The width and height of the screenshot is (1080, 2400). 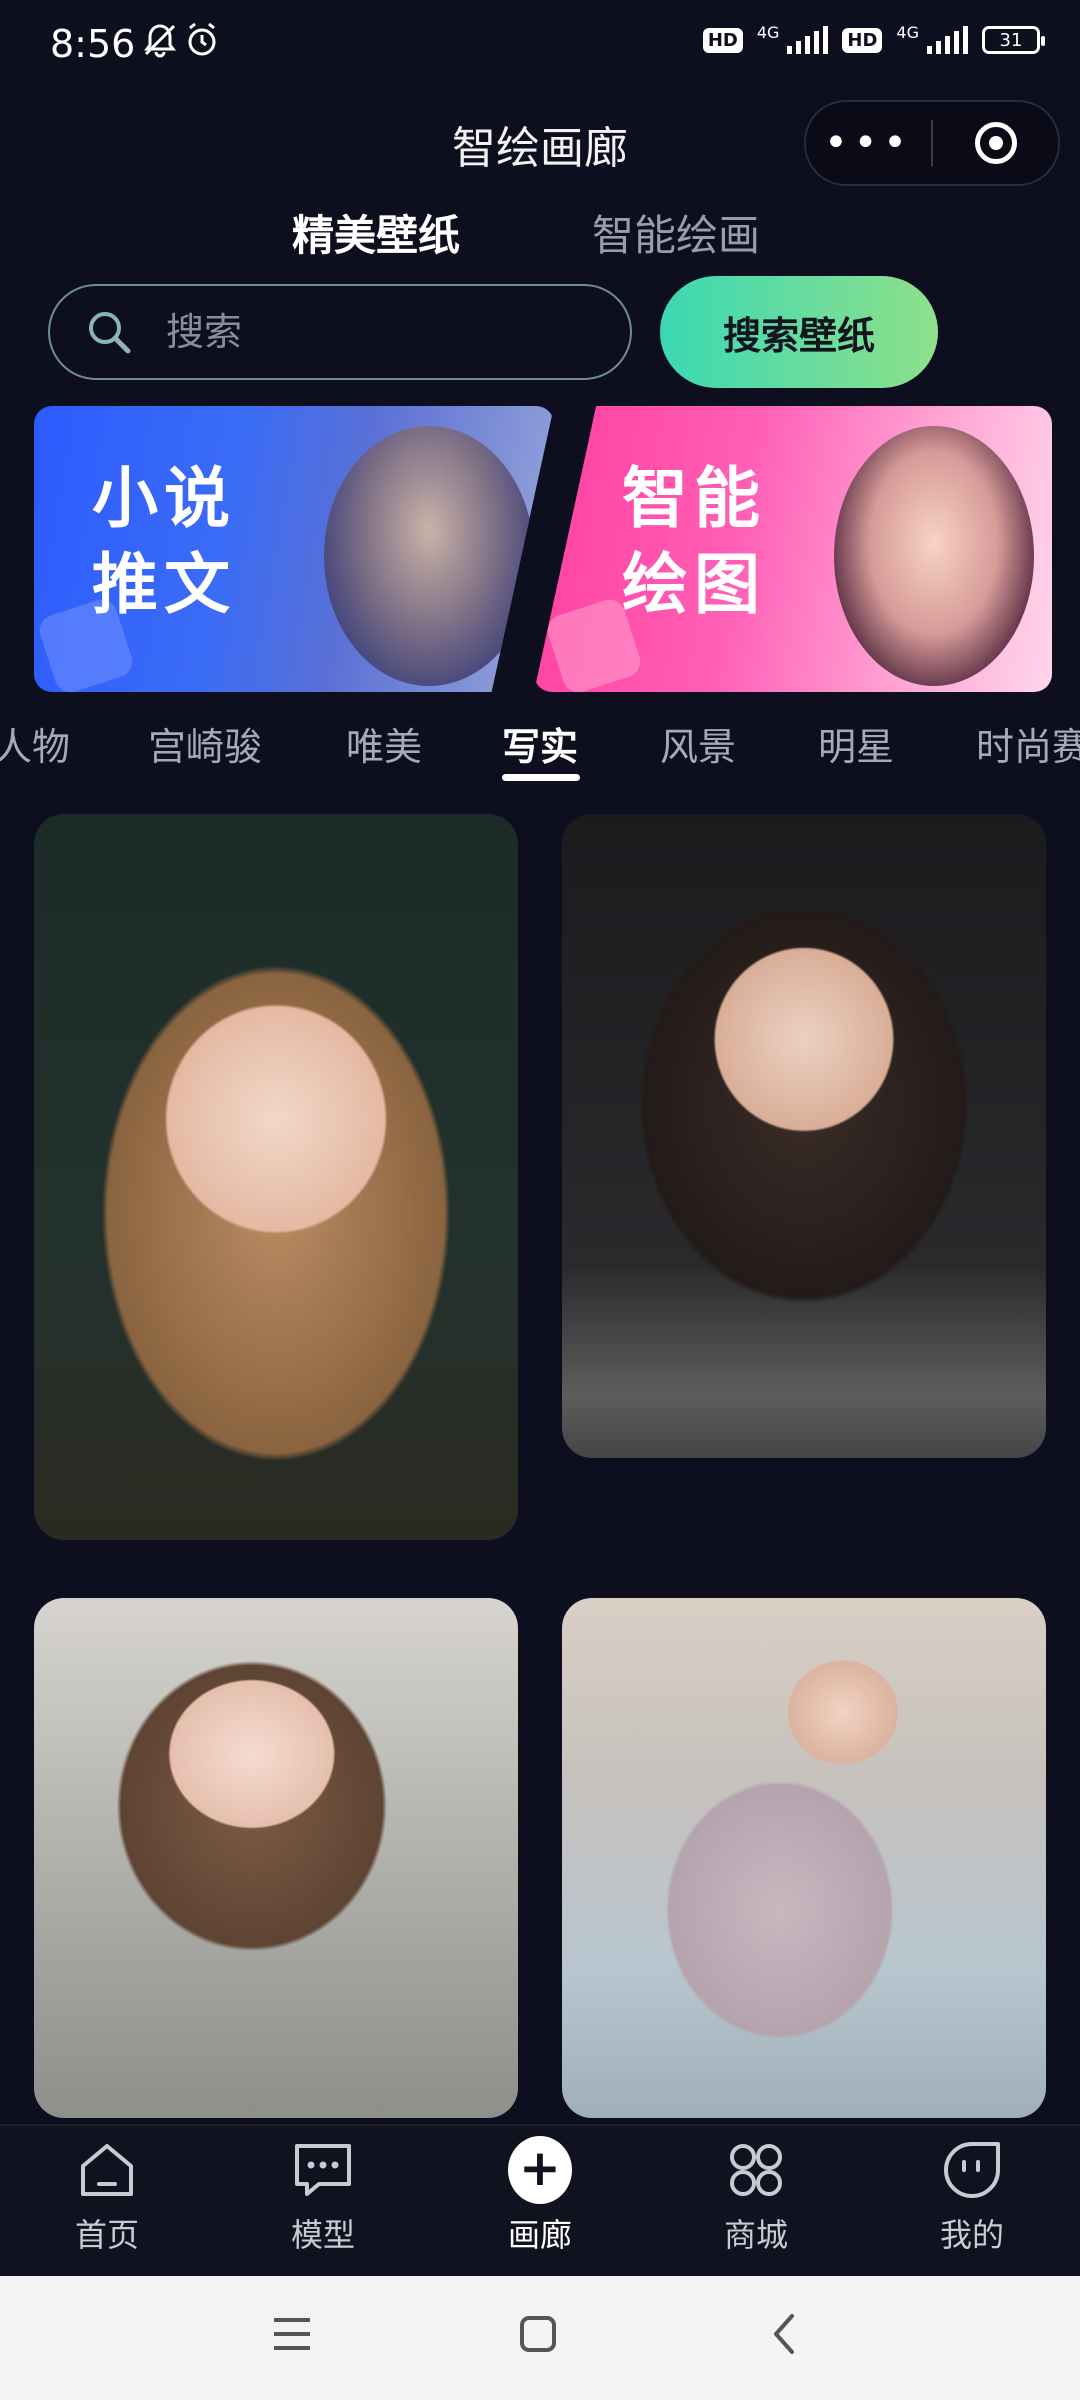 I want to click on more-dots-icon: •••, so click(x=868, y=143).